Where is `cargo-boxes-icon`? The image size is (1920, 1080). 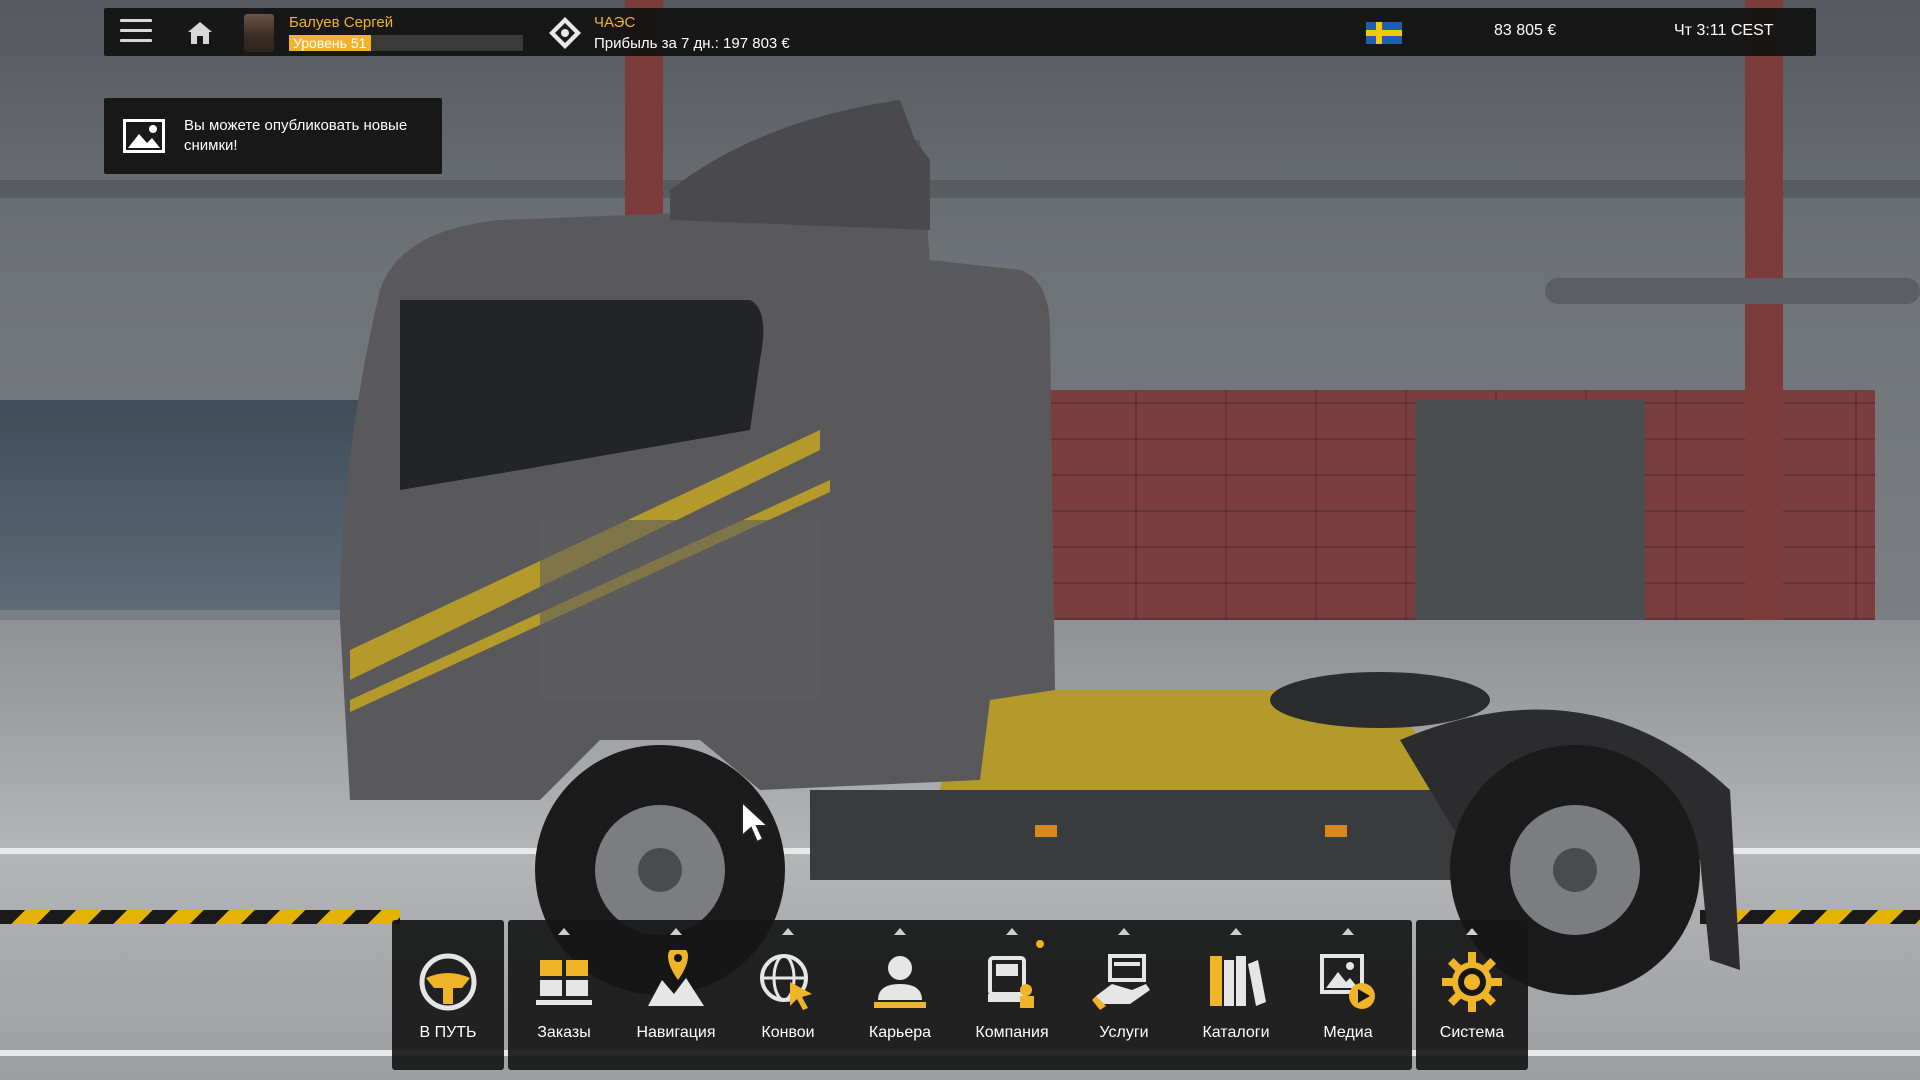
cargo-boxes-icon is located at coordinates (564, 982).